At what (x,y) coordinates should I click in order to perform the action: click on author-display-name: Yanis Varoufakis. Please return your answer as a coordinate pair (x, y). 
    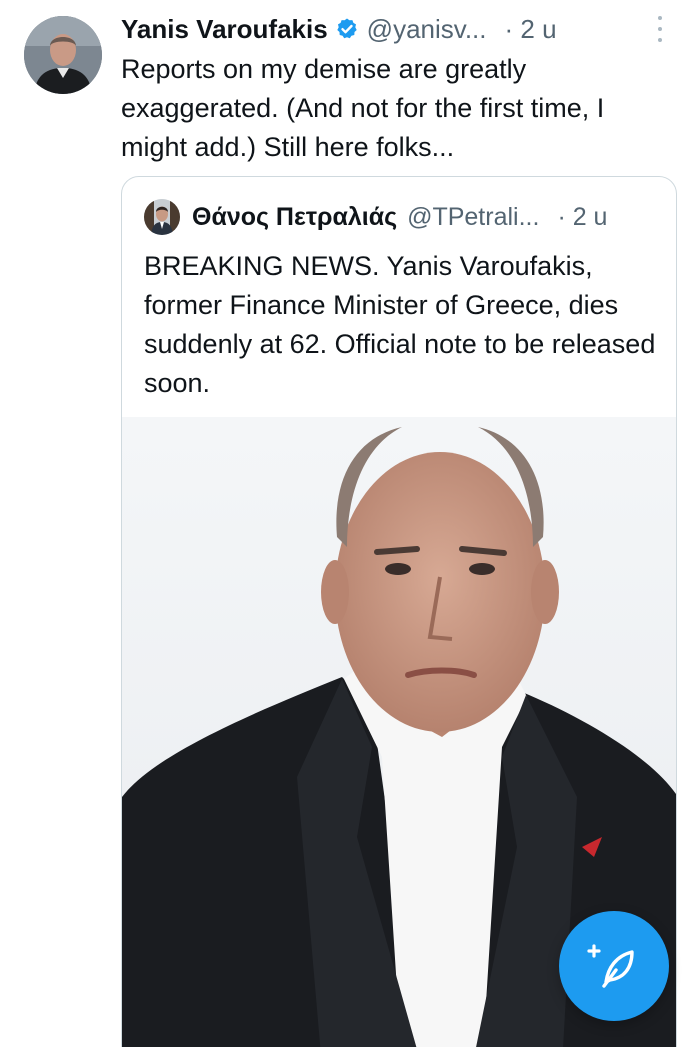
    Looking at the image, I should click on (224, 29).